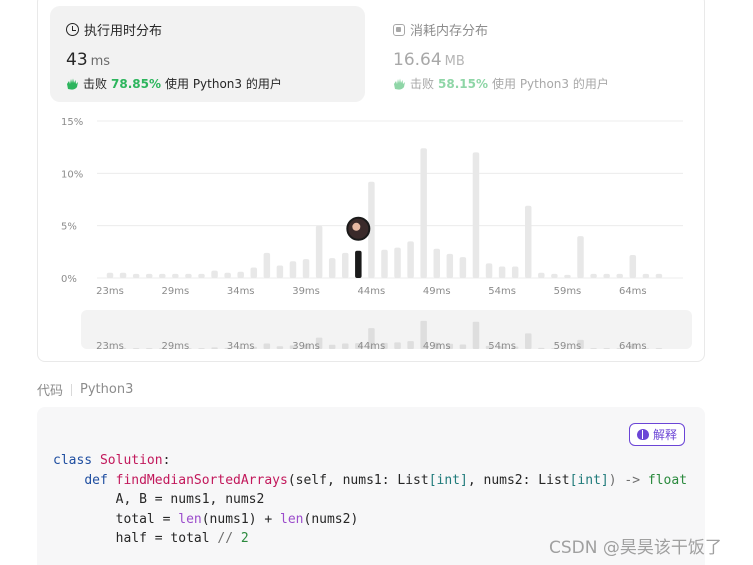 This screenshot has height=565, width=753. I want to click on x-tick-label: 64ms, so click(633, 291).